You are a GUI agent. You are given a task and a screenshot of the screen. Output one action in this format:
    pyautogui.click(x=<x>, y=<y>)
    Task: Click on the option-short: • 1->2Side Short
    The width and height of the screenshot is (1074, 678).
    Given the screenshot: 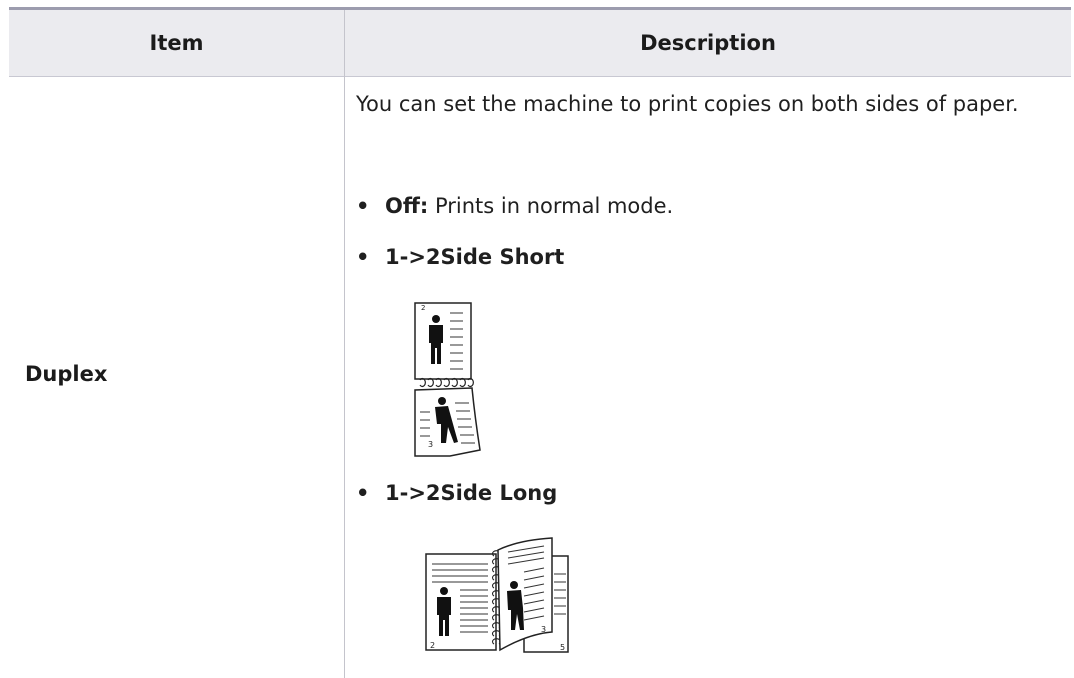 What is the action you would take?
    pyautogui.click(x=460, y=257)
    